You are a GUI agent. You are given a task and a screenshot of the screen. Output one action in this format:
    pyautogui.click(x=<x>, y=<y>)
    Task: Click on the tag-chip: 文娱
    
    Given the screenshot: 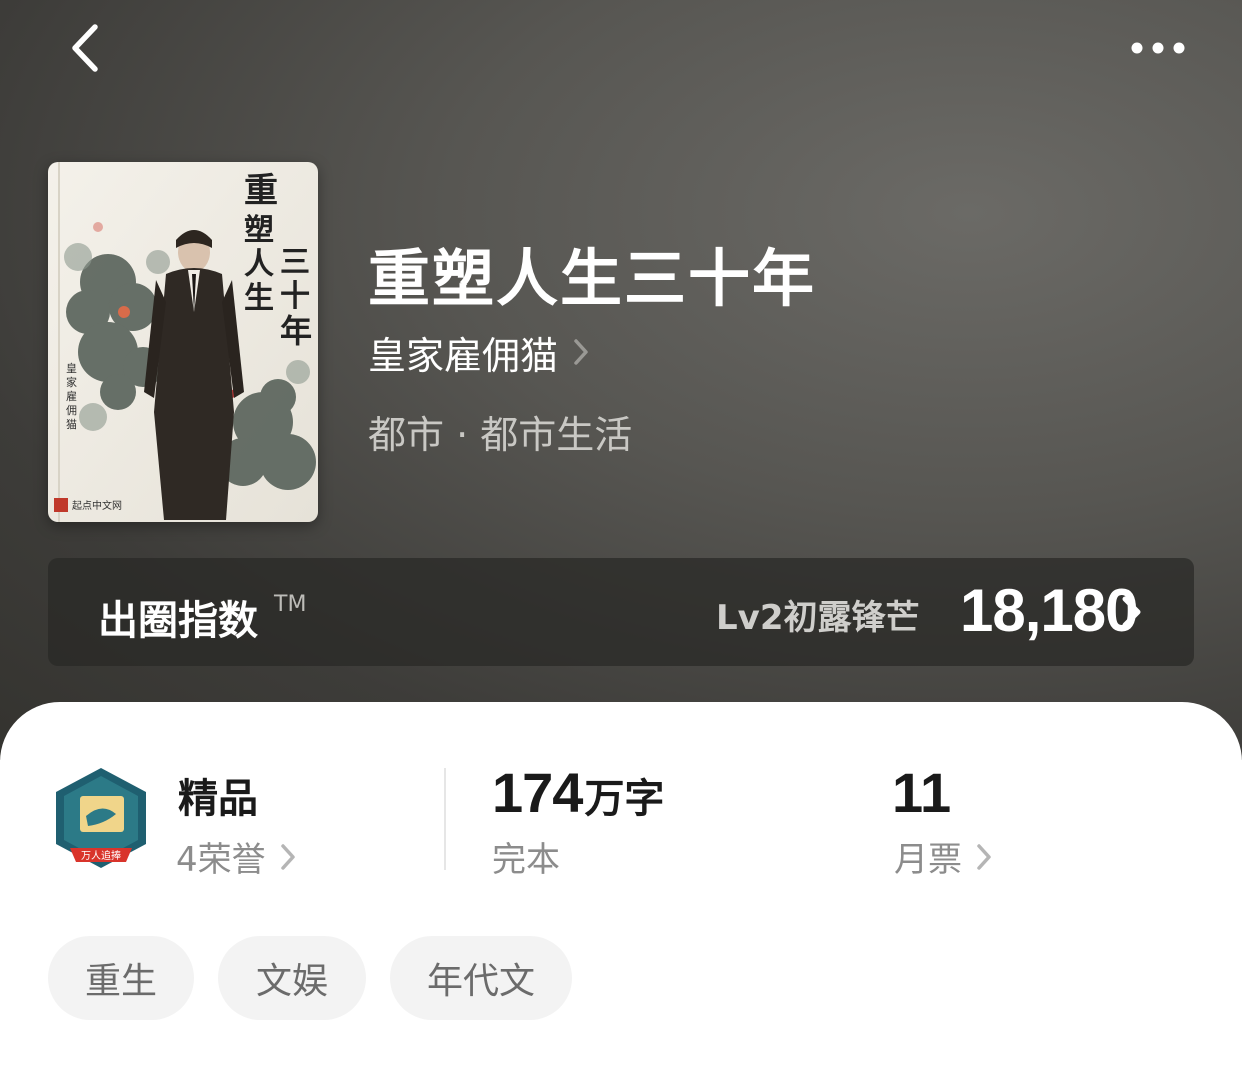 What is the action you would take?
    pyautogui.click(x=292, y=978)
    